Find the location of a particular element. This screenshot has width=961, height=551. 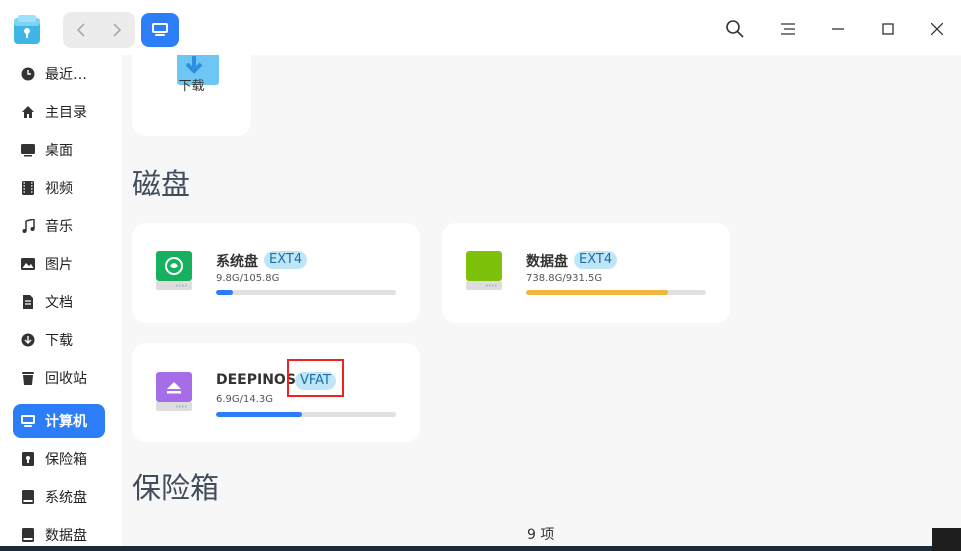

data-disk-icon is located at coordinates (484, 274).